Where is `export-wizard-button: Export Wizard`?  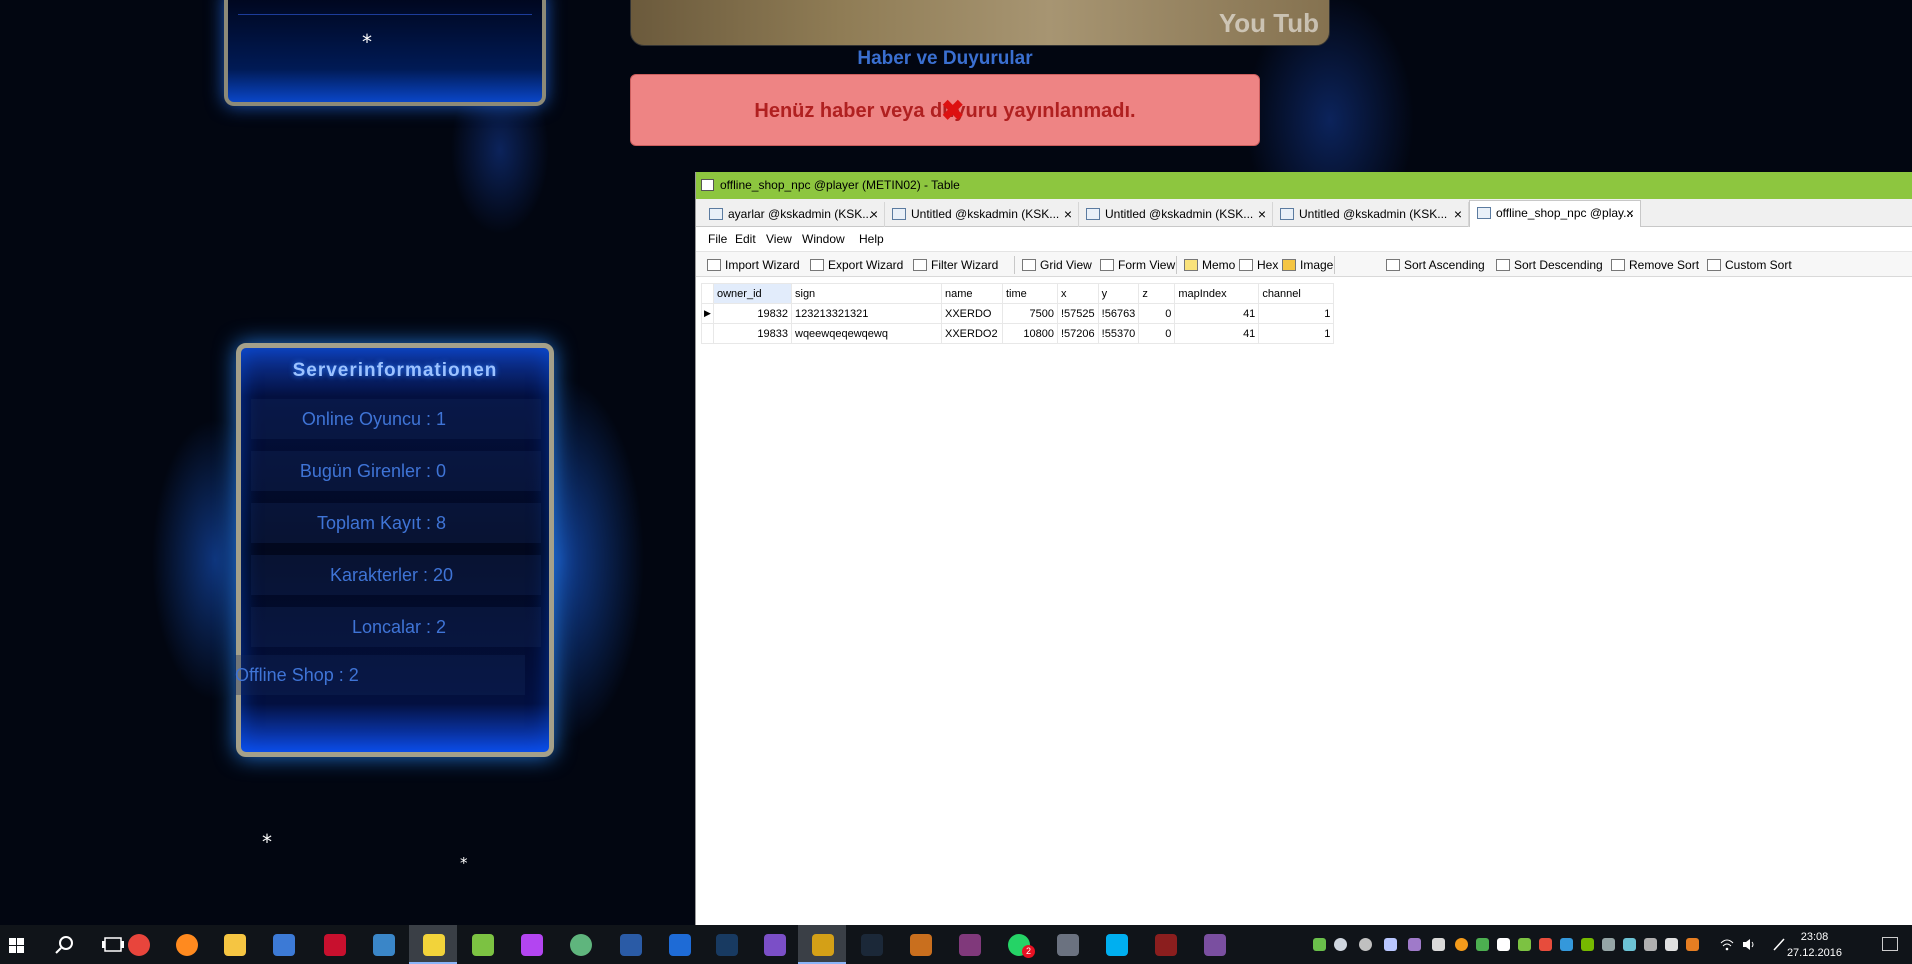 export-wizard-button: Export Wizard is located at coordinates (856, 265).